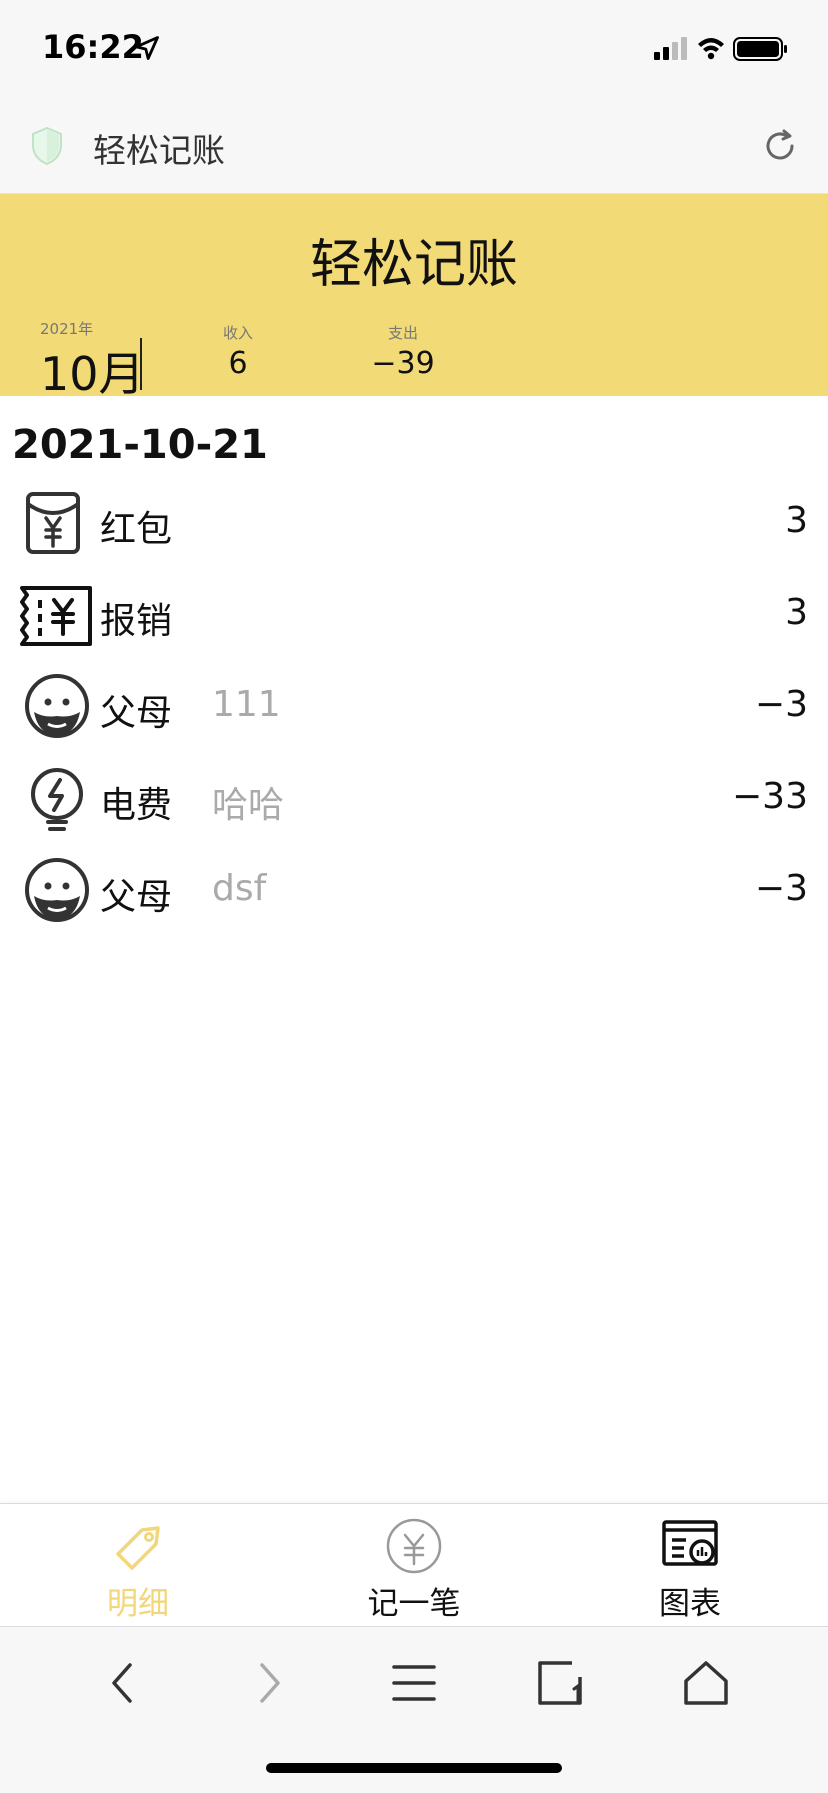  What do you see at coordinates (147, 48) in the screenshot?
I see `location-arrow-icon` at bounding box center [147, 48].